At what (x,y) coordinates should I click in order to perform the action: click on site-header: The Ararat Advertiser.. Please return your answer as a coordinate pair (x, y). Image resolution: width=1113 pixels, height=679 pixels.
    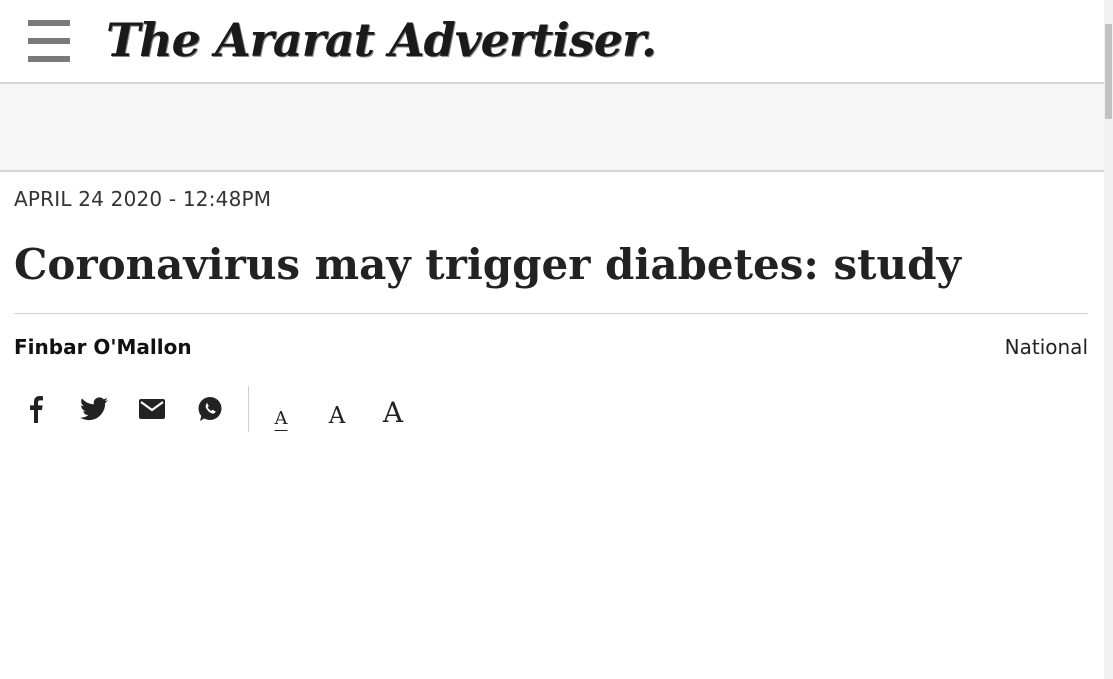
    Looking at the image, I should click on (552, 42).